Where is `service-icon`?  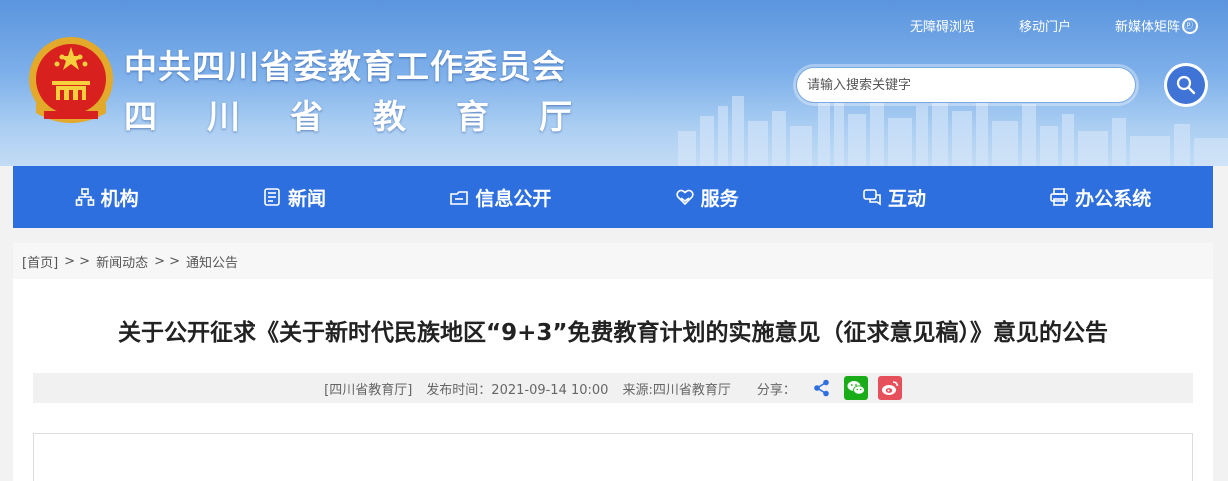
service-icon is located at coordinates (684, 197).